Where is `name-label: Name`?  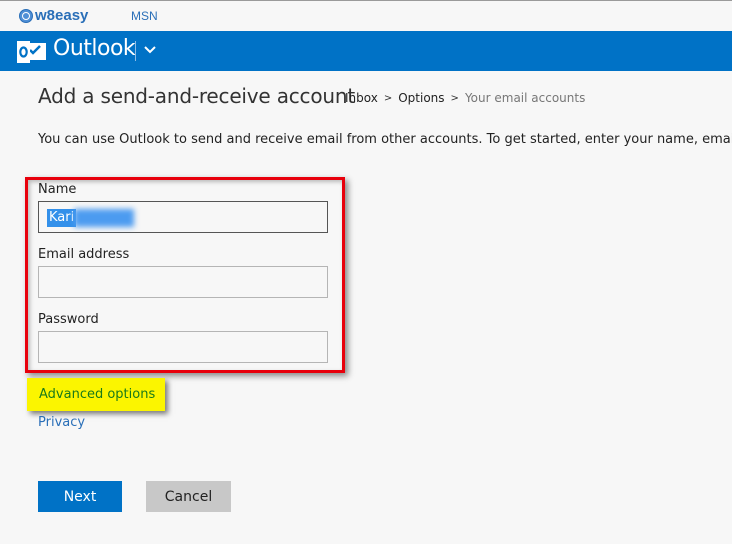 name-label: Name is located at coordinates (57, 189).